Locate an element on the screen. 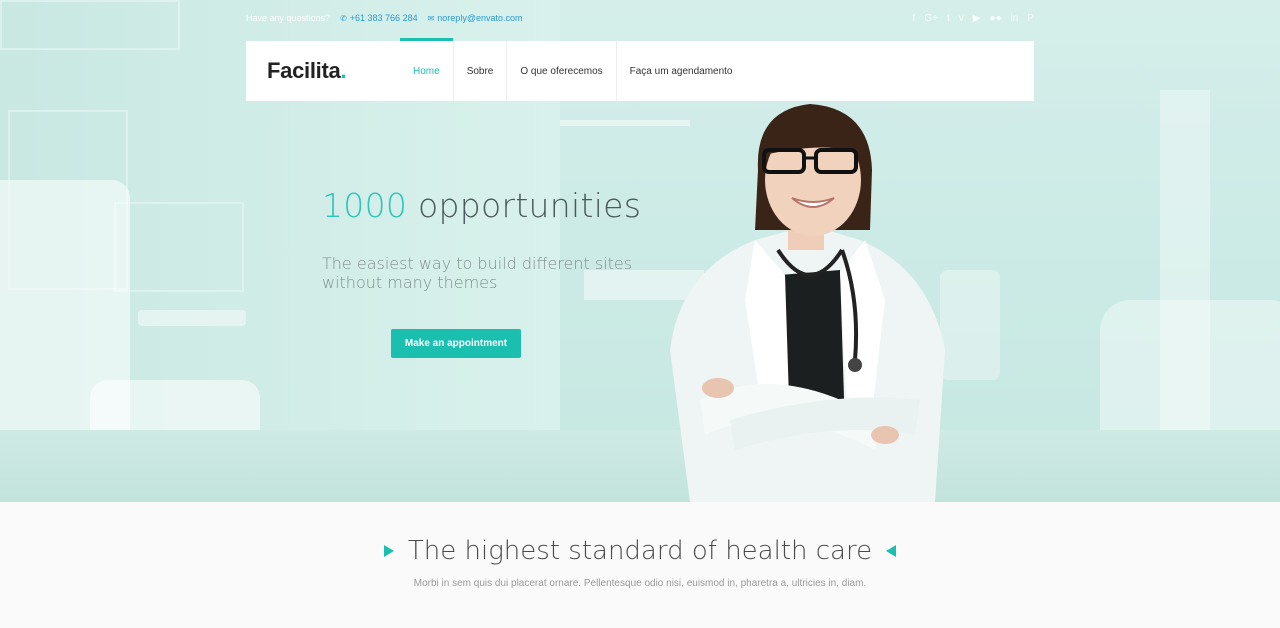  site-logo: Facilita. is located at coordinates (307, 71).